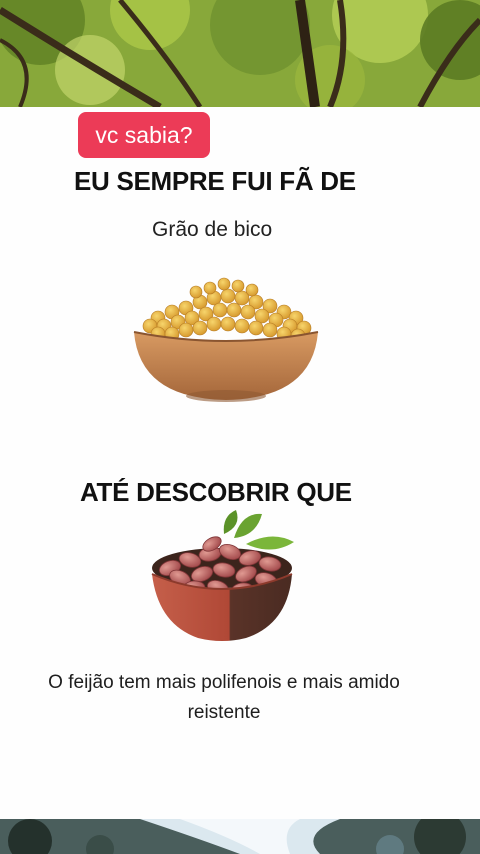  Describe the element at coordinates (216, 492) in the screenshot. I see `heading-second: ATÉ DESCOBRIR QUE` at that location.